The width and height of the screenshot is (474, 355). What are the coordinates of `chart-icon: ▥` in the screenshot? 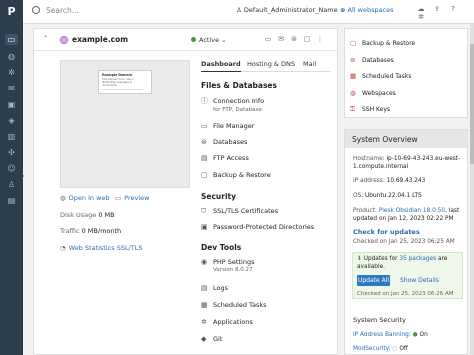 It's located at (11, 136).